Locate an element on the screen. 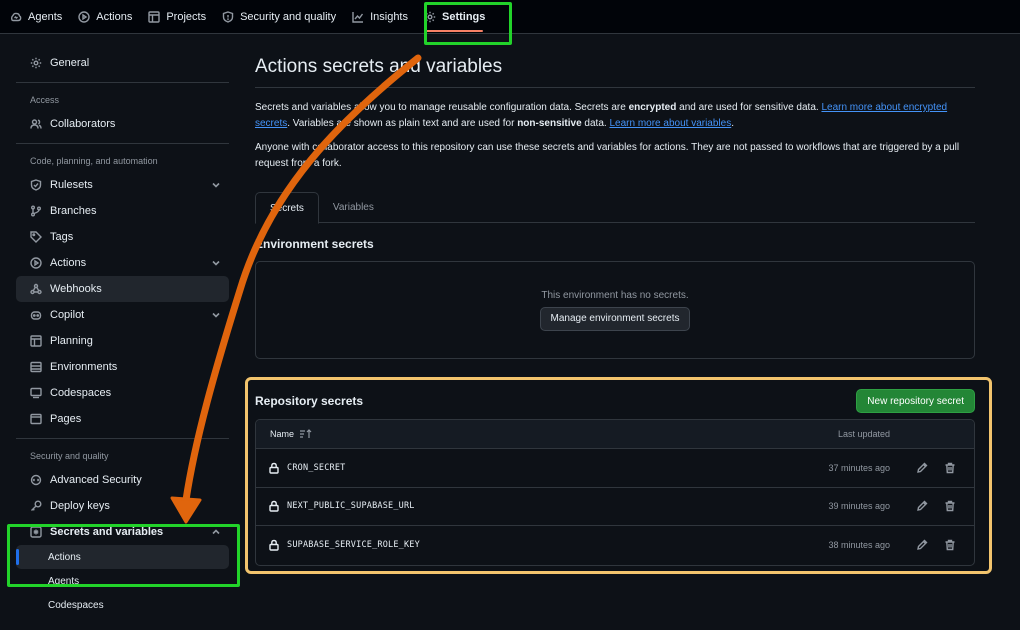  nav-security: Security and quality is located at coordinates (279, 17).